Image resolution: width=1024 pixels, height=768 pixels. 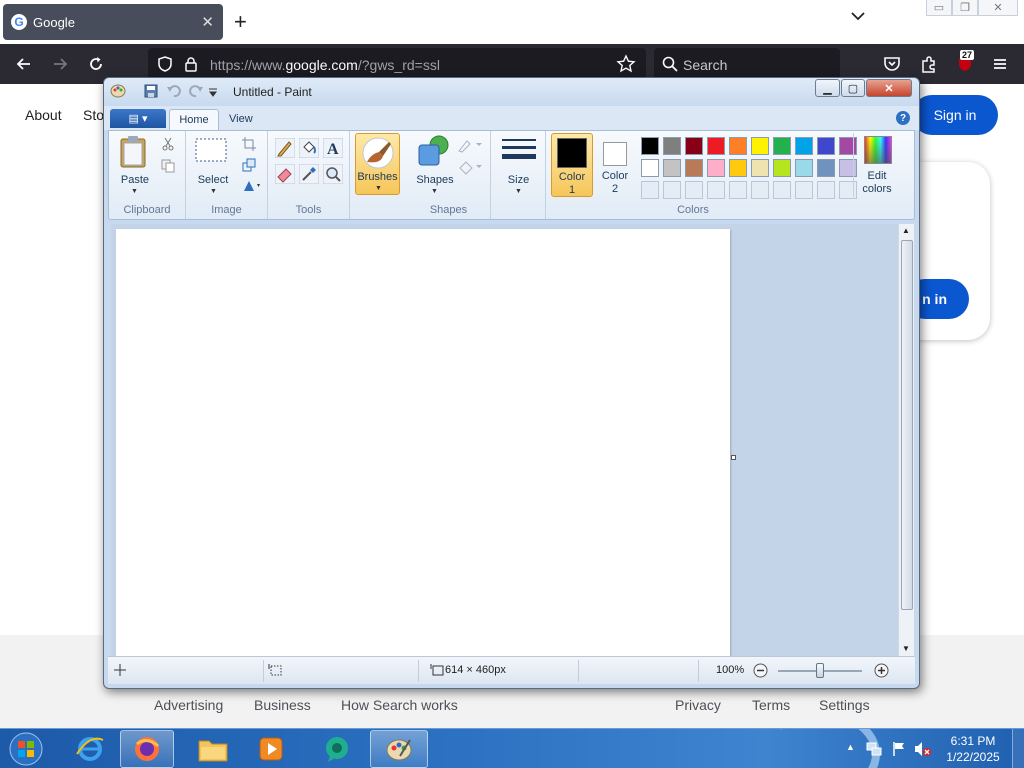 I want to click on browser-tab-google: G Google ✕, so click(x=113, y=22).